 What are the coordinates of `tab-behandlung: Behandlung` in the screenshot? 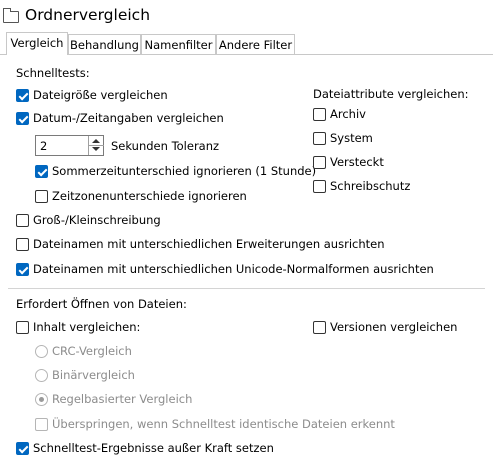 It's located at (104, 44).